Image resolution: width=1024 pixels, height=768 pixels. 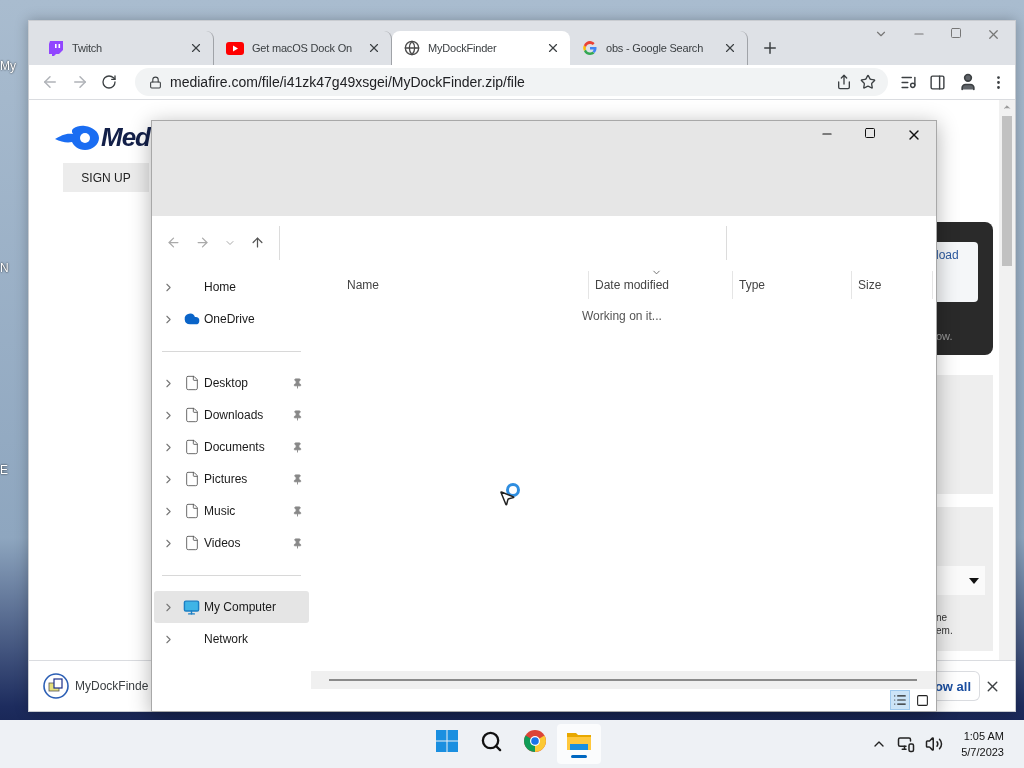 I want to click on browser-tab: Get macOS Dock On, so click(x=303, y=48).